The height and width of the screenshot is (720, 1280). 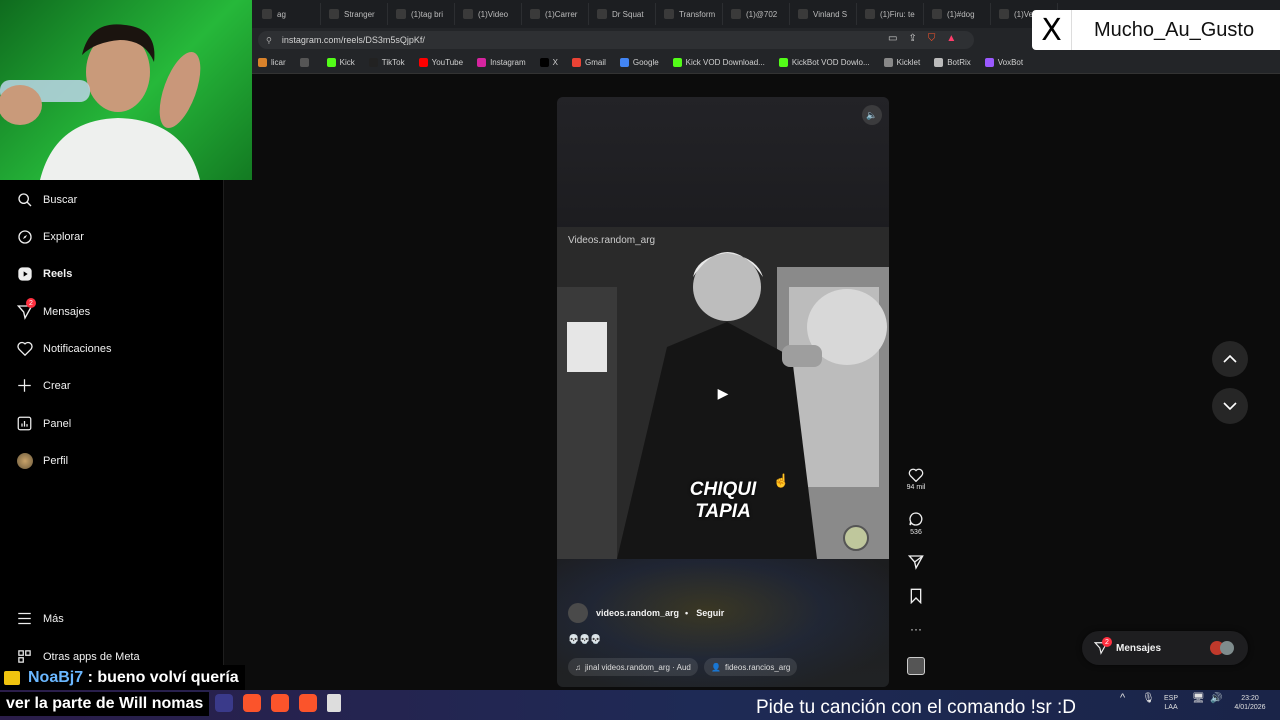 What do you see at coordinates (639, 62) in the screenshot?
I see `bookmark-item: Google` at bounding box center [639, 62].